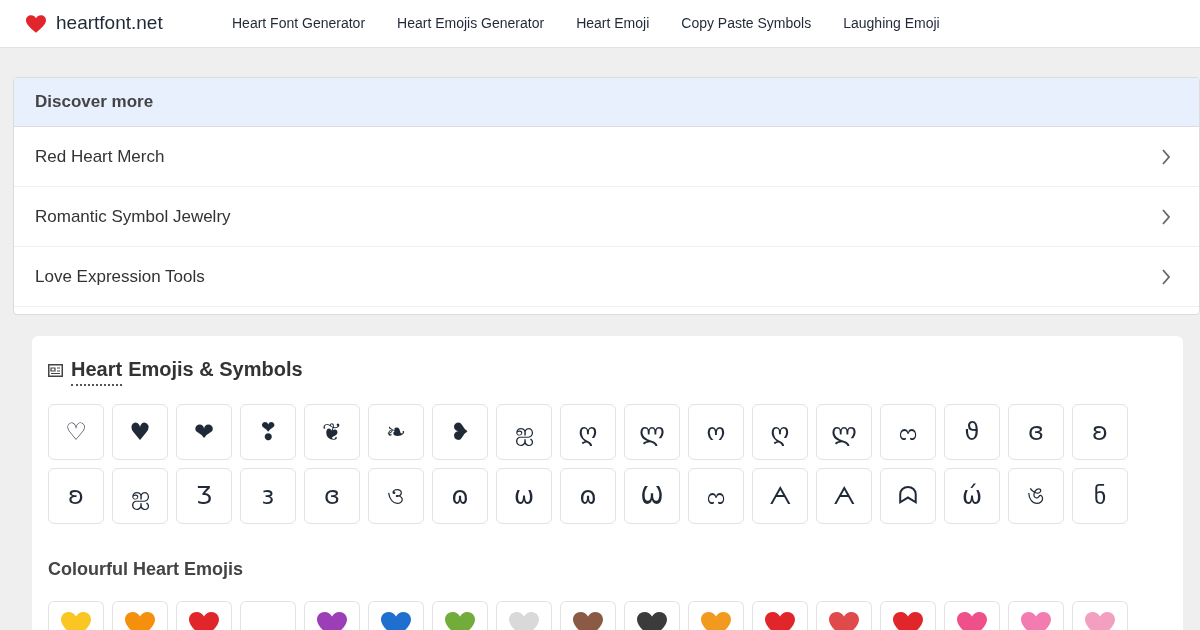  I want to click on symbol-tile: ❣, so click(268, 432).